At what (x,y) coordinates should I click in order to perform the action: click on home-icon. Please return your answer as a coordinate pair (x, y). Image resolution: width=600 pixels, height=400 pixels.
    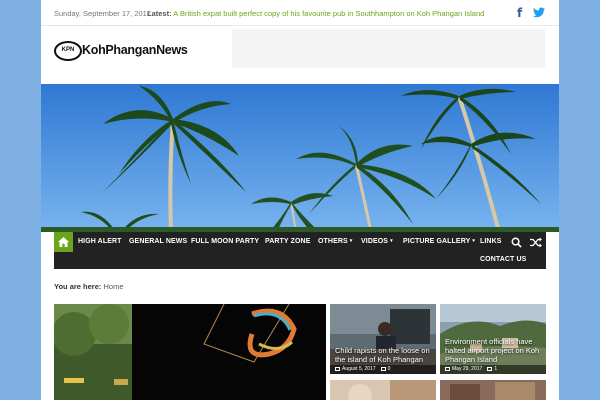
    Looking at the image, I should click on (63, 242).